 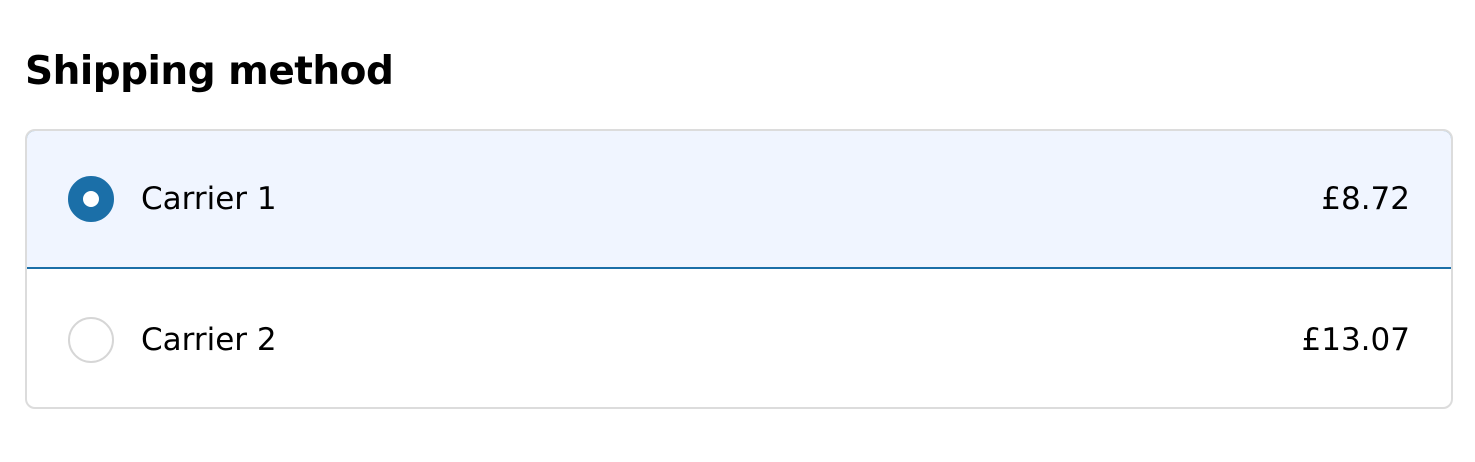 What do you see at coordinates (209, 199) in the screenshot?
I see `option-label: Carrier 1` at bounding box center [209, 199].